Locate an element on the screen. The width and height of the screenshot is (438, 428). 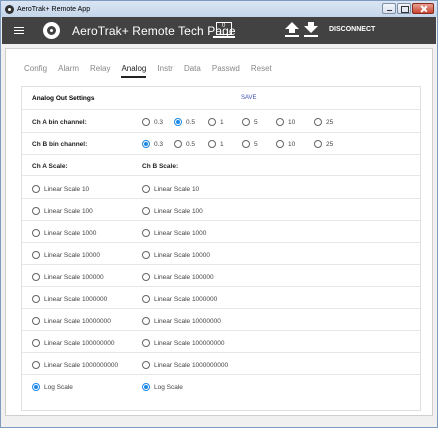
device-monitor-icon is located at coordinates (224, 28).